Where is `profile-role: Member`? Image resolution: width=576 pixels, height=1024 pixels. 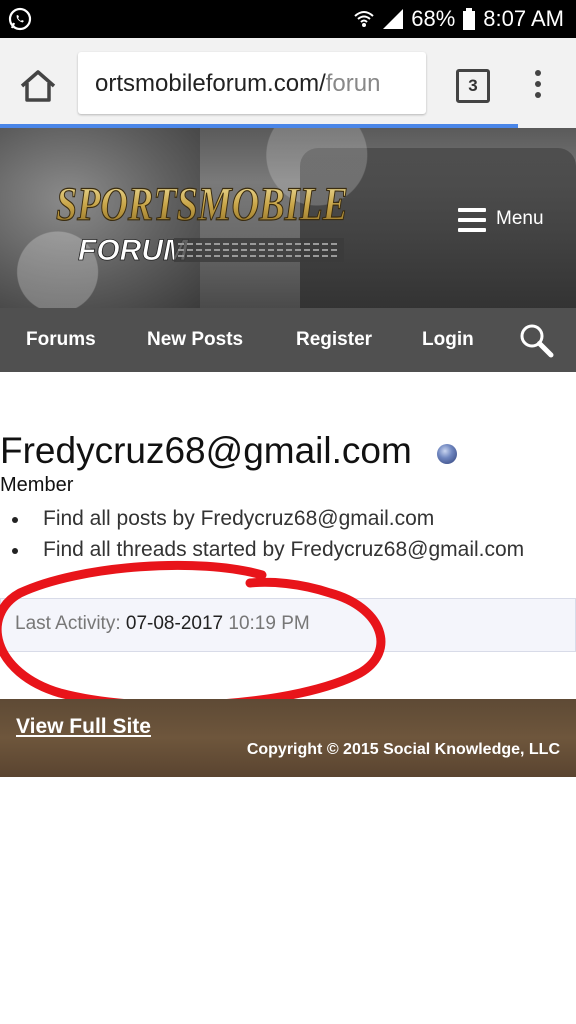
profile-role: Member is located at coordinates (37, 485).